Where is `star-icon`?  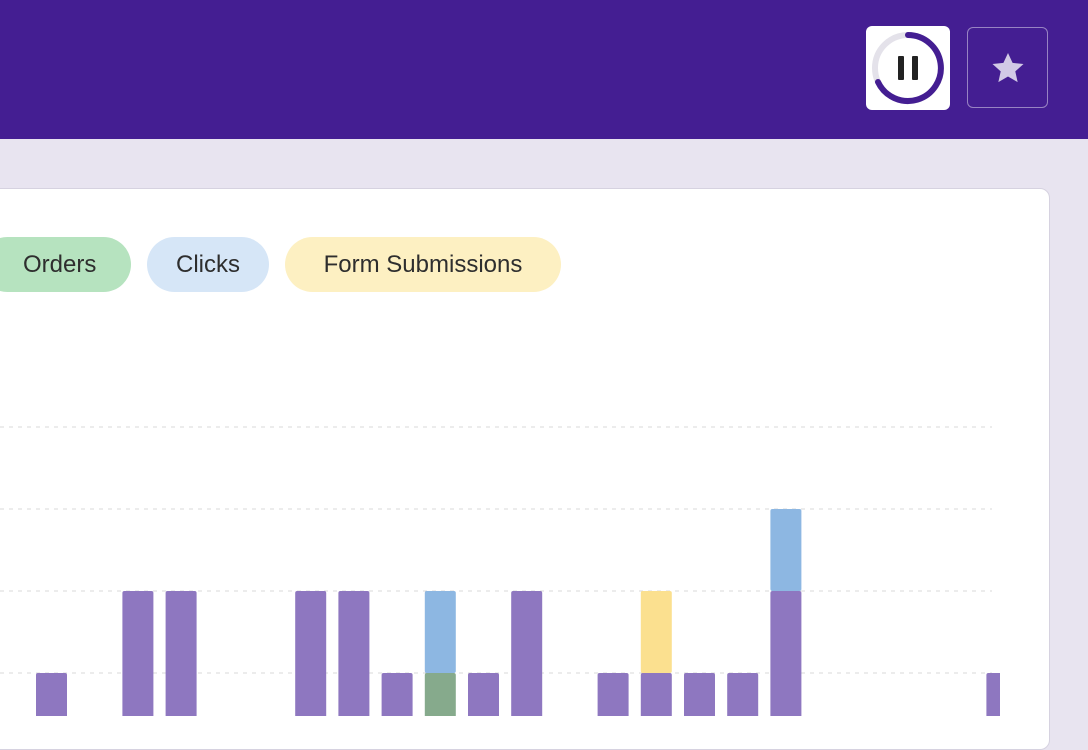
star-icon is located at coordinates (1008, 67).